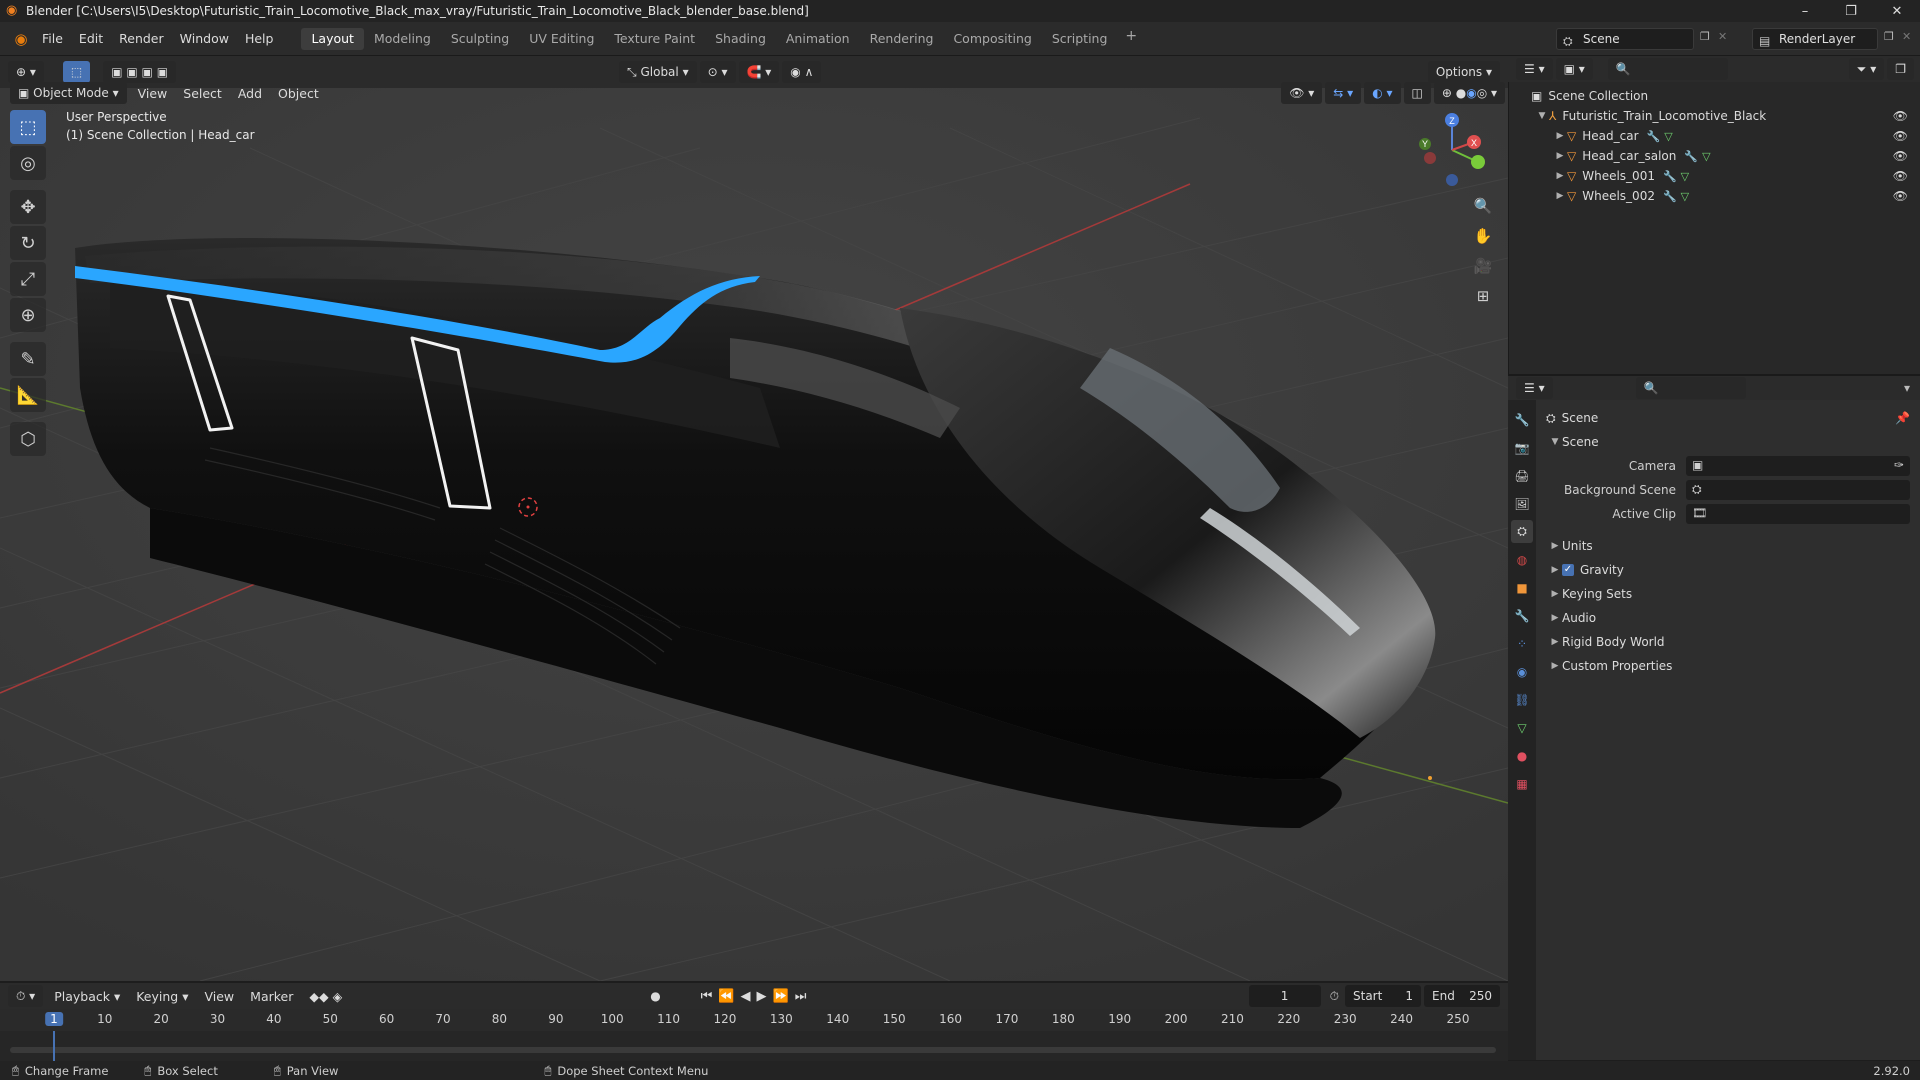 The image size is (1920, 1080). What do you see at coordinates (1284, 996) in the screenshot?
I see `current-frame-field: 1` at bounding box center [1284, 996].